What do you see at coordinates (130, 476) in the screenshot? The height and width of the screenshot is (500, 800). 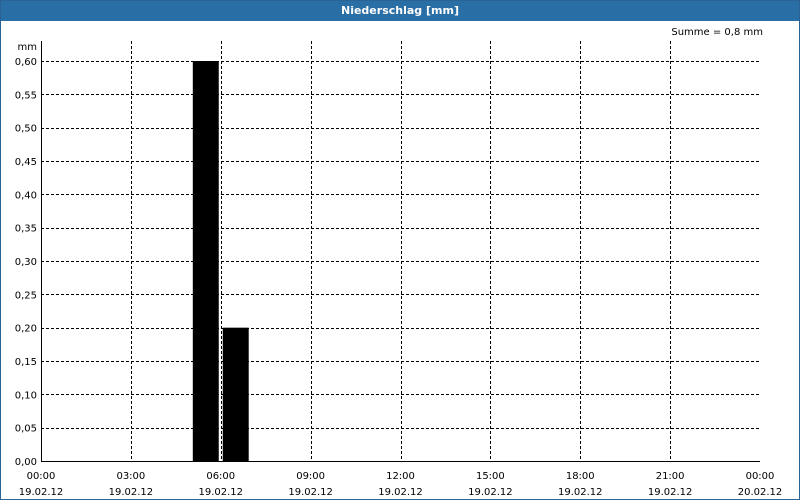 I see `x-tick-time-label: 03:00` at bounding box center [130, 476].